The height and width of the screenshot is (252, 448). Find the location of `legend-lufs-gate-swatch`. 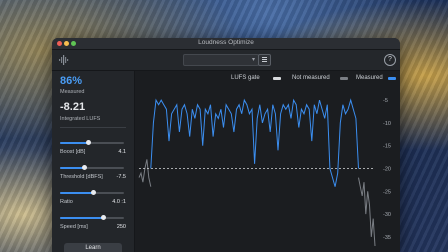

legend-lufs-gate-swatch is located at coordinates (277, 78).